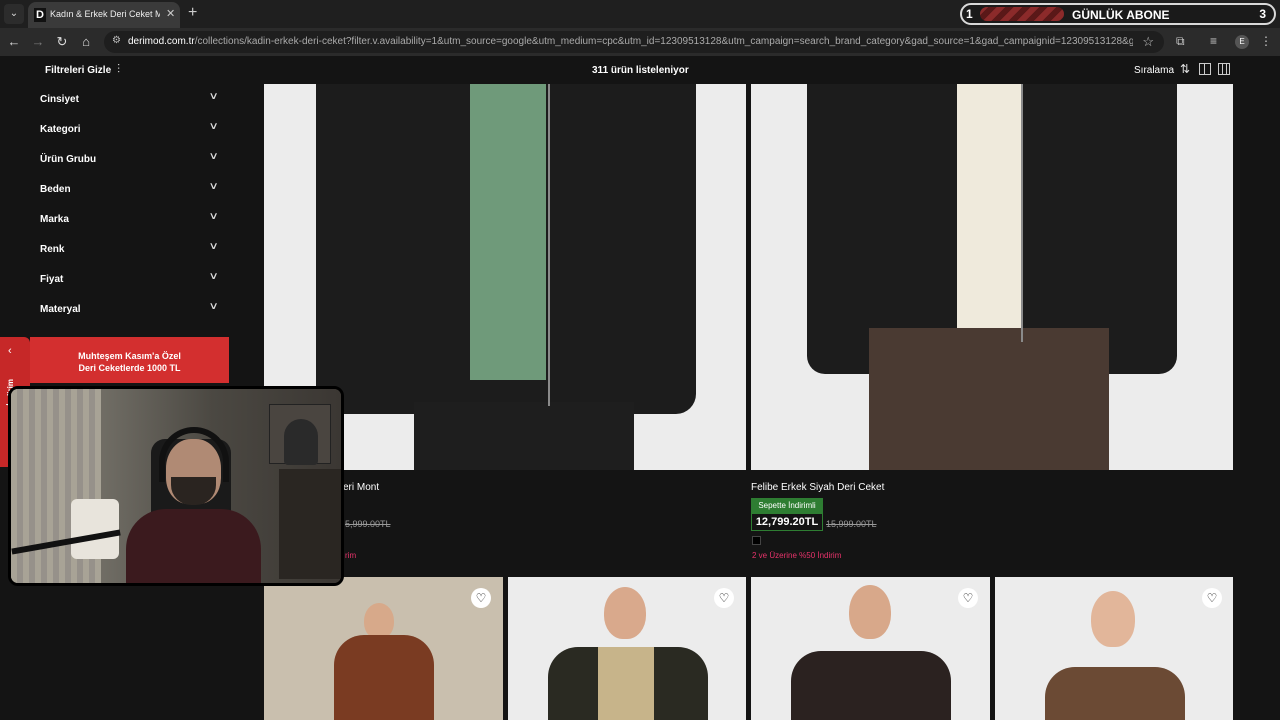 Image resolution: width=1280 pixels, height=720 pixels. What do you see at coordinates (161, 41) in the screenshot?
I see `url-host: derimod.com.tr` at bounding box center [161, 41].